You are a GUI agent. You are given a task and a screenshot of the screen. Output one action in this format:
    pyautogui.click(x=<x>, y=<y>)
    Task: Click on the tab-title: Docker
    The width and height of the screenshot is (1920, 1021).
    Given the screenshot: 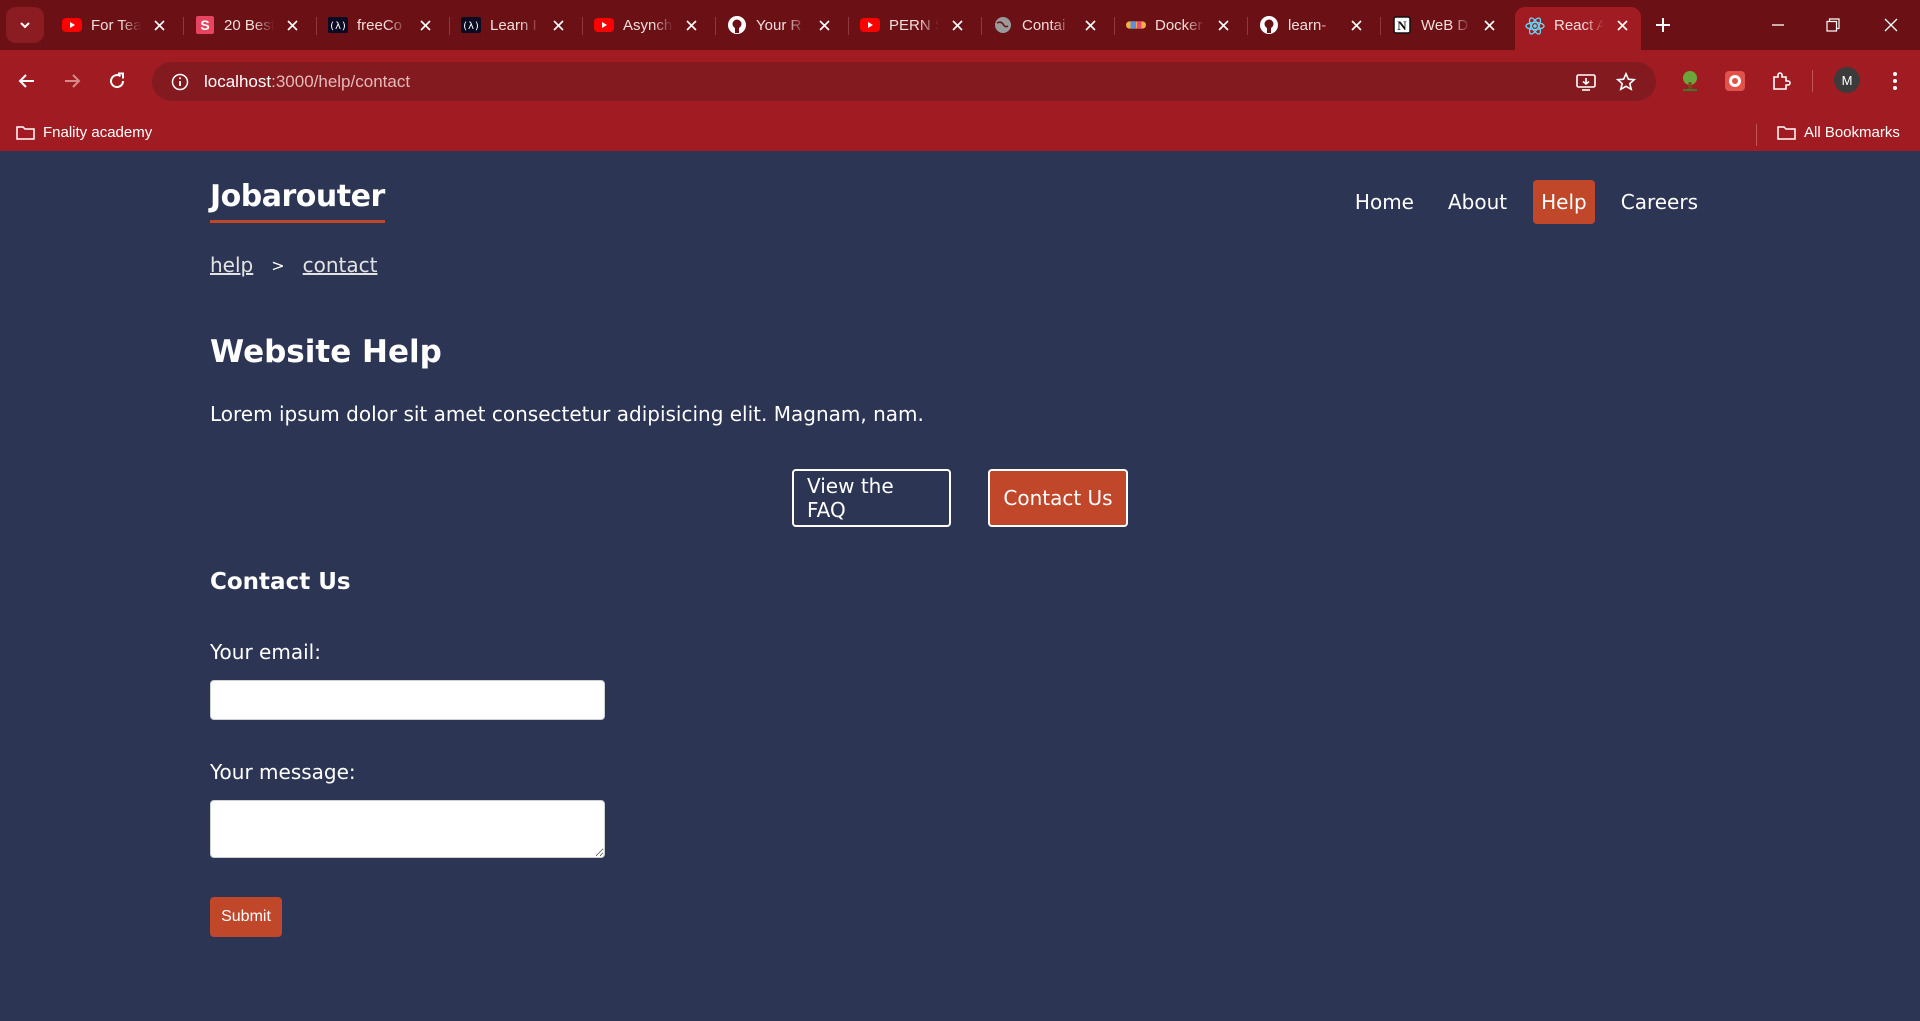 What is the action you would take?
    pyautogui.click(x=1179, y=25)
    